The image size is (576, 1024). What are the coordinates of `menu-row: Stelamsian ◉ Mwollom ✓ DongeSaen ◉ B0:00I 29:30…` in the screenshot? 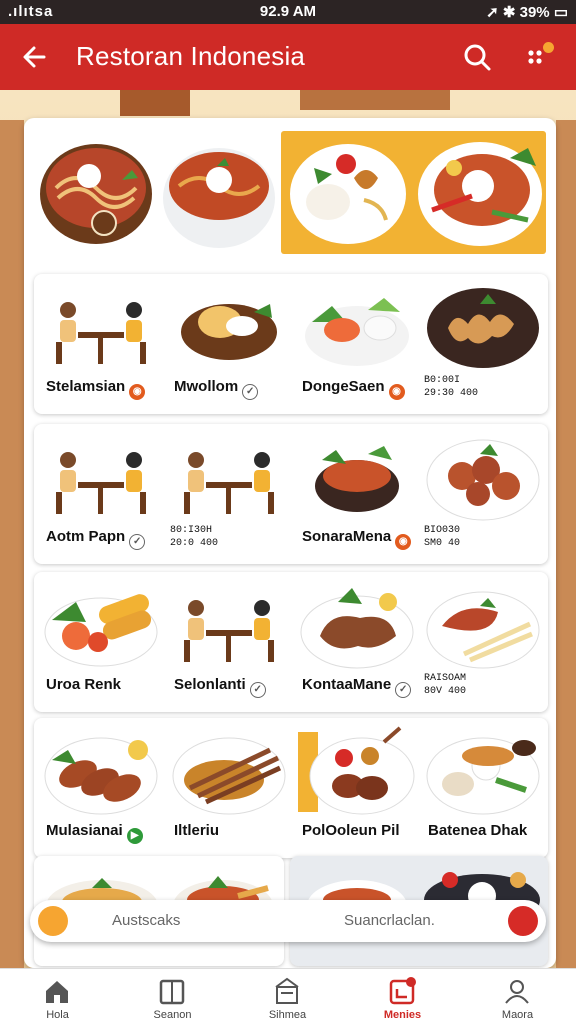 It's located at (291, 344).